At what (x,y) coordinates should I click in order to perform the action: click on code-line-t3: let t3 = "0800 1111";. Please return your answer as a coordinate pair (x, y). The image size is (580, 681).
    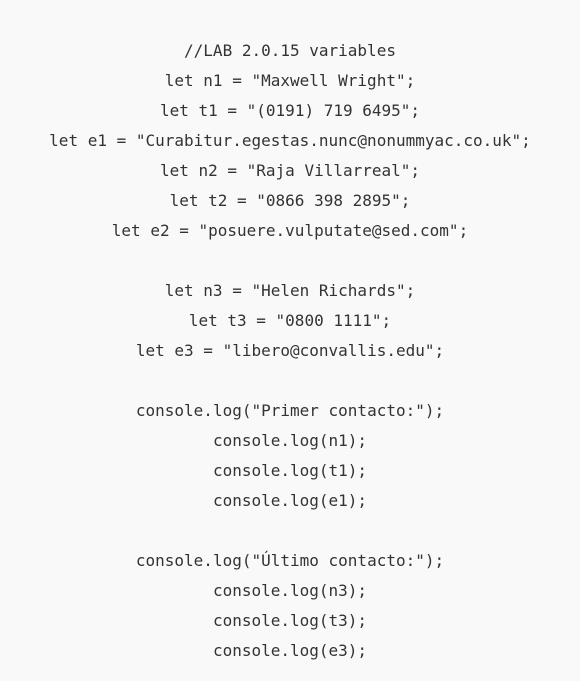
    Looking at the image, I should click on (290, 320).